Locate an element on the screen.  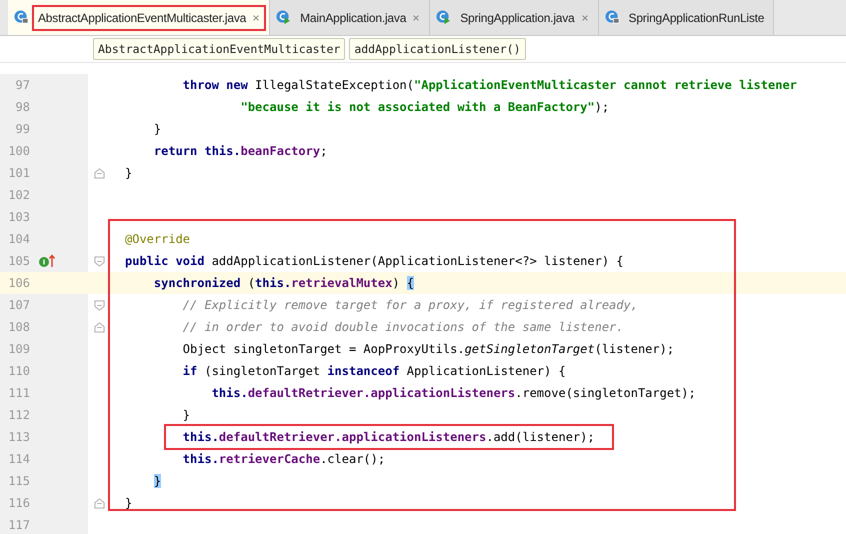
breadcrumb-item: addApplicationListener() is located at coordinates (437, 49).